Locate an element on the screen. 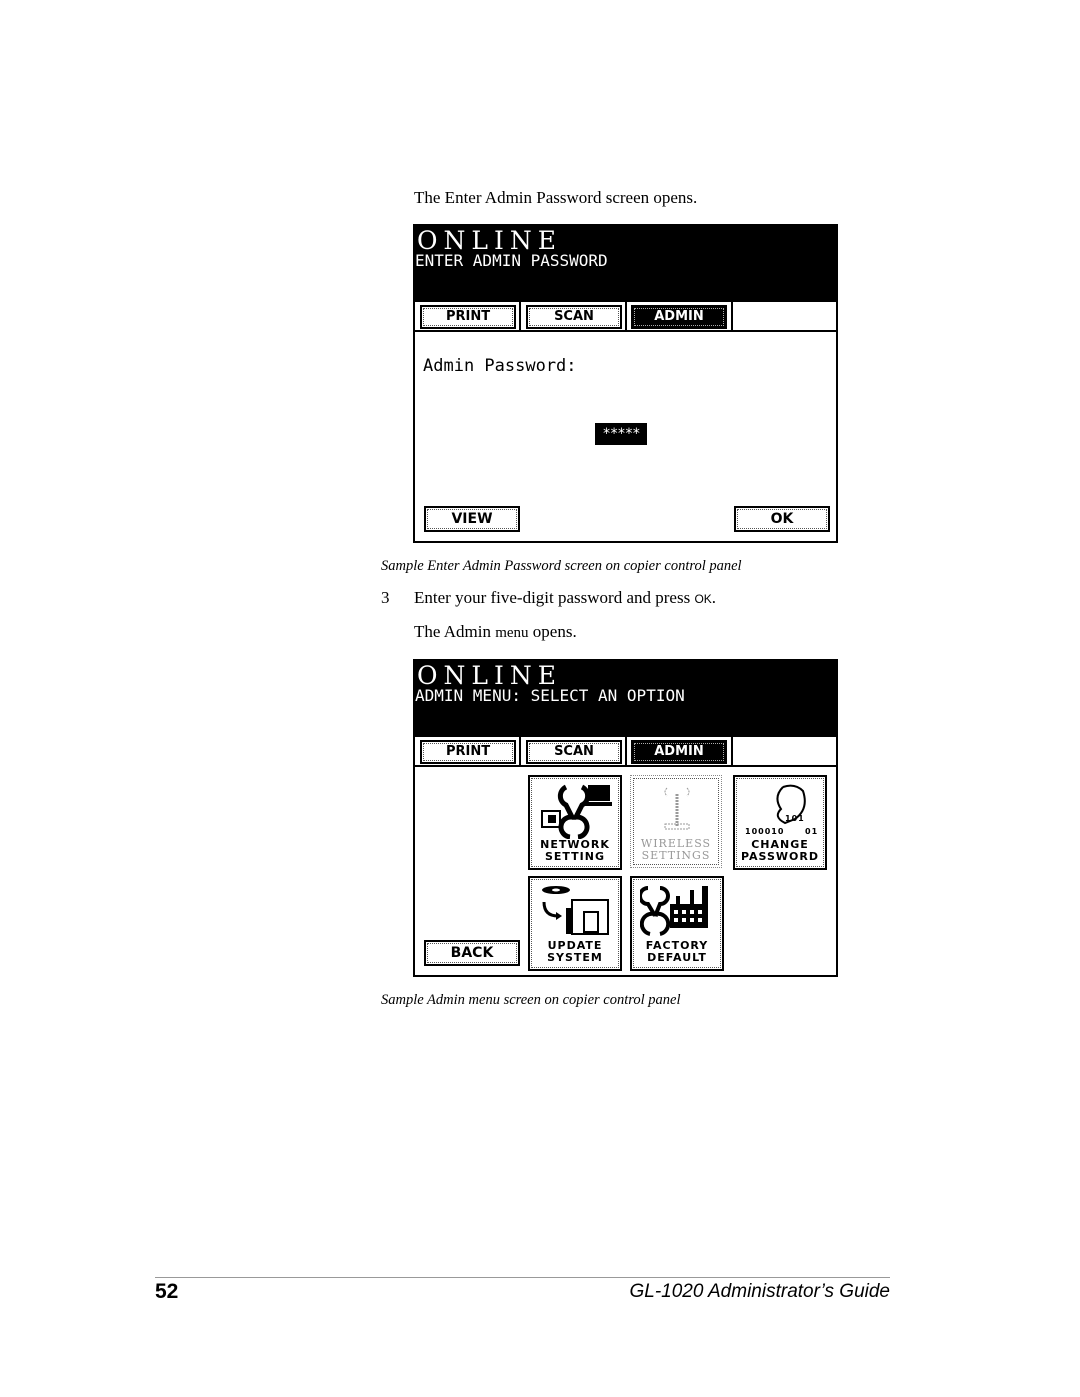 This screenshot has height=1397, width=1080. network-setting-button: NETWORK SETTING is located at coordinates (575, 822).